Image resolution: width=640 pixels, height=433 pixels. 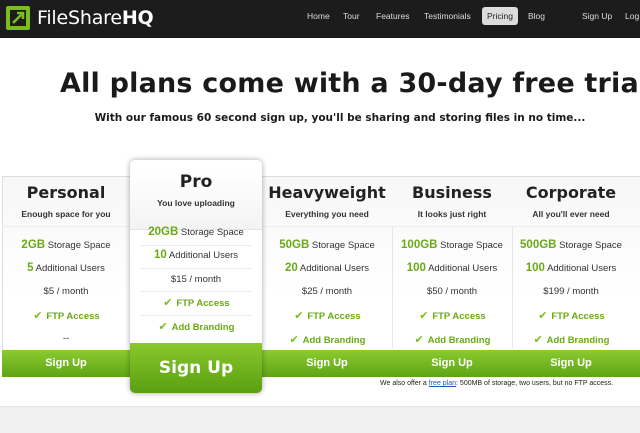 I want to click on nav-log-in: Log, so click(x=630, y=16).